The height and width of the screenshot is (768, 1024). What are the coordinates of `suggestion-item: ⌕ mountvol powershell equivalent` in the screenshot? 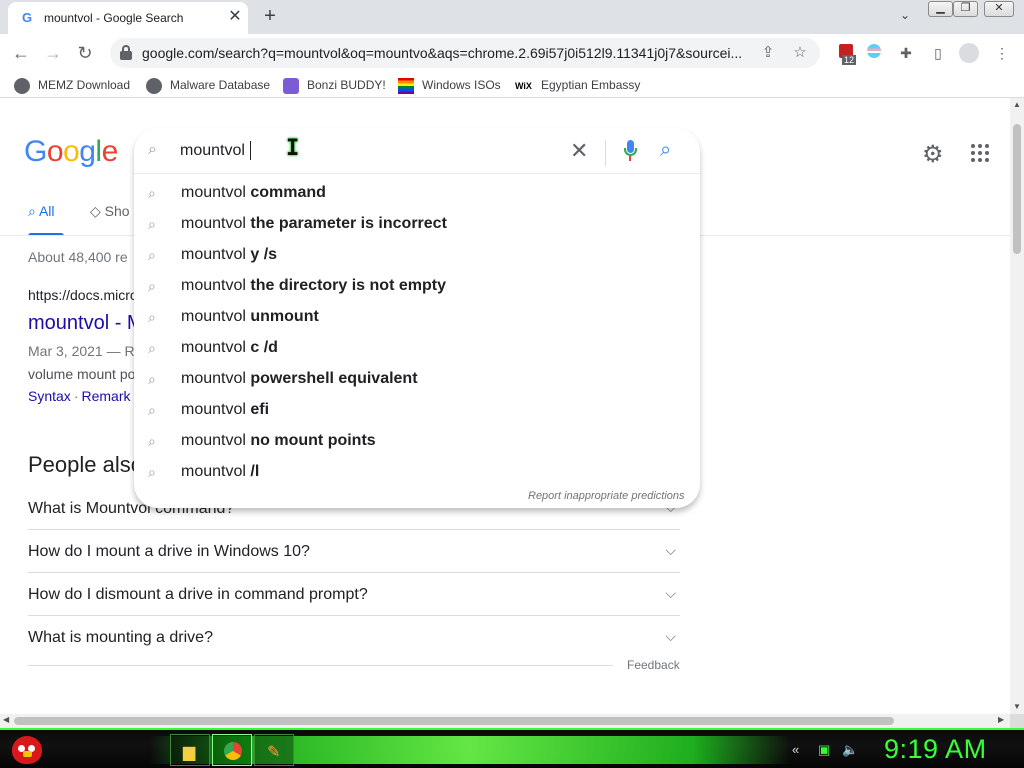 It's located at (417, 379).